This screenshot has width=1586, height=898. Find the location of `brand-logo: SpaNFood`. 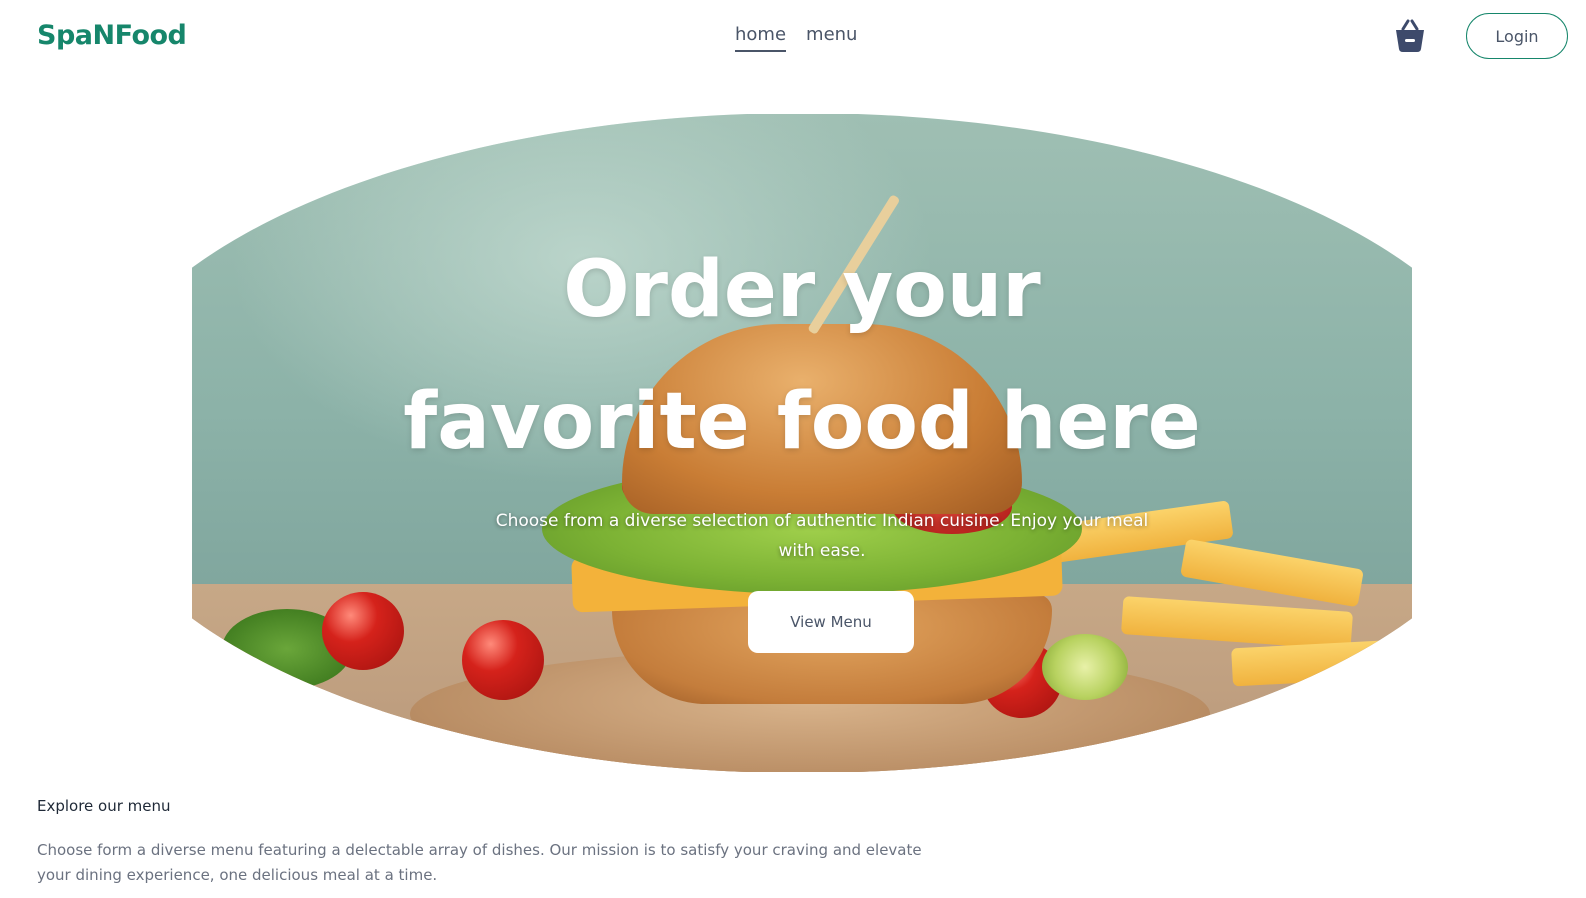

brand-logo: SpaNFood is located at coordinates (112, 36).